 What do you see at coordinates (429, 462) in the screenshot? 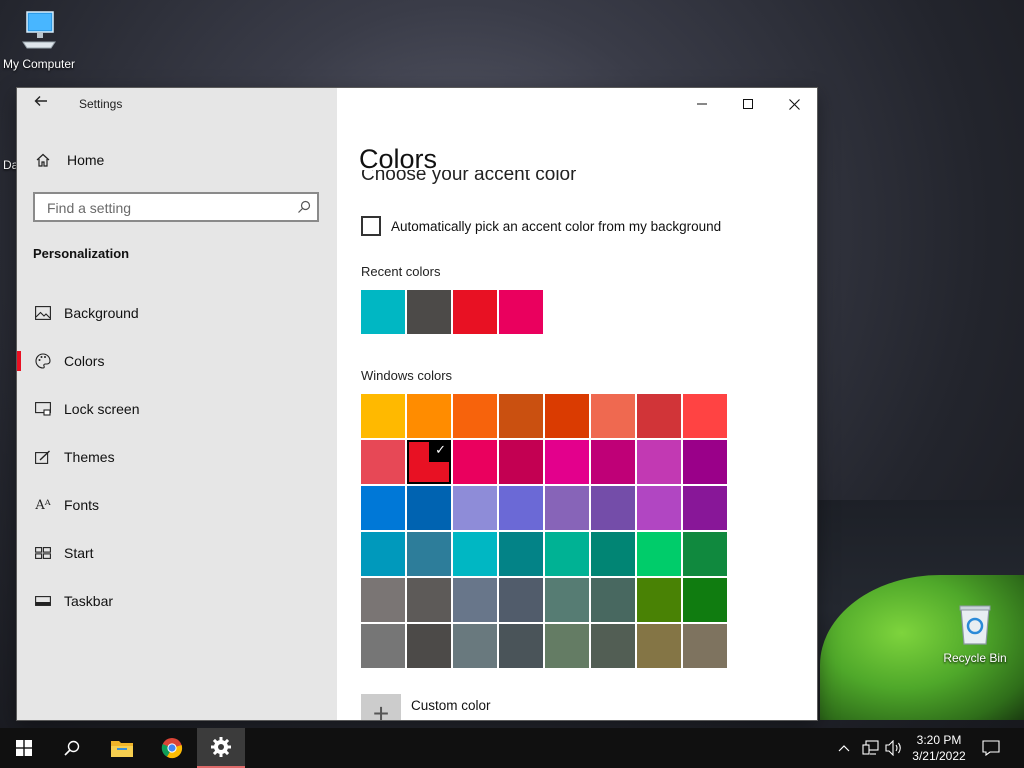
I see `windows-color-swatch: ✓` at bounding box center [429, 462].